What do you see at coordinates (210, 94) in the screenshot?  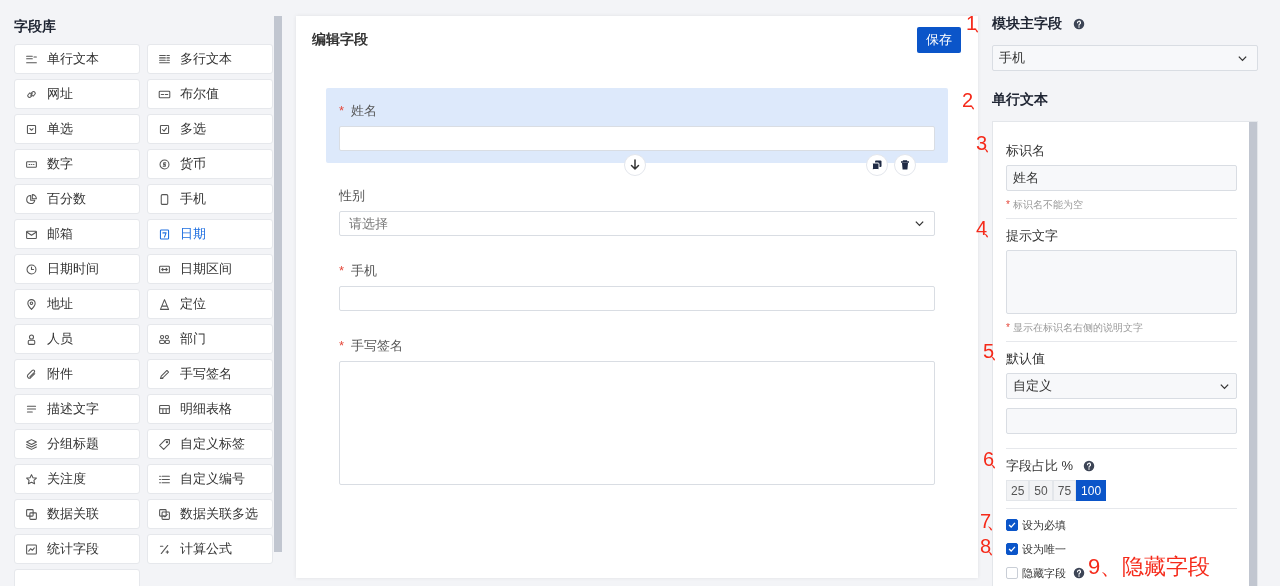 I see `field-type-item: 布尔值` at bounding box center [210, 94].